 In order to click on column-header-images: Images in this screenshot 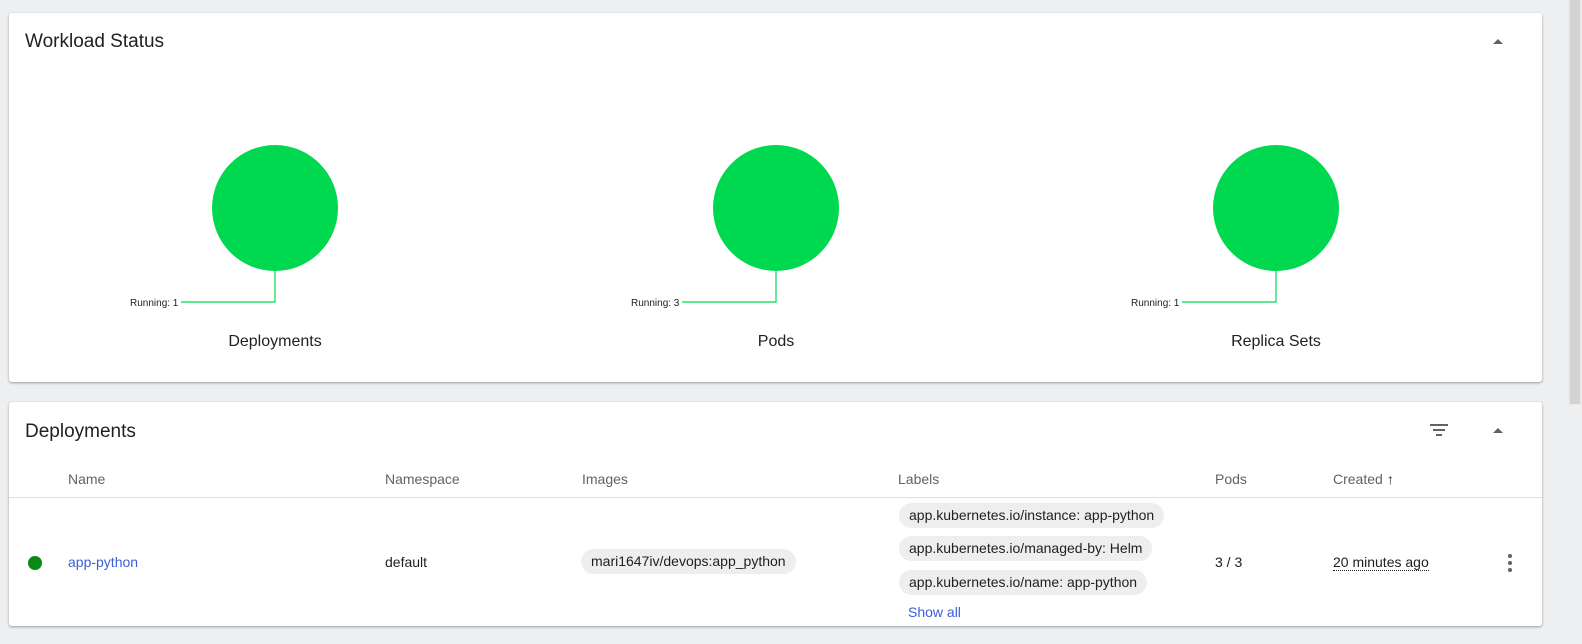, I will do `click(605, 479)`.